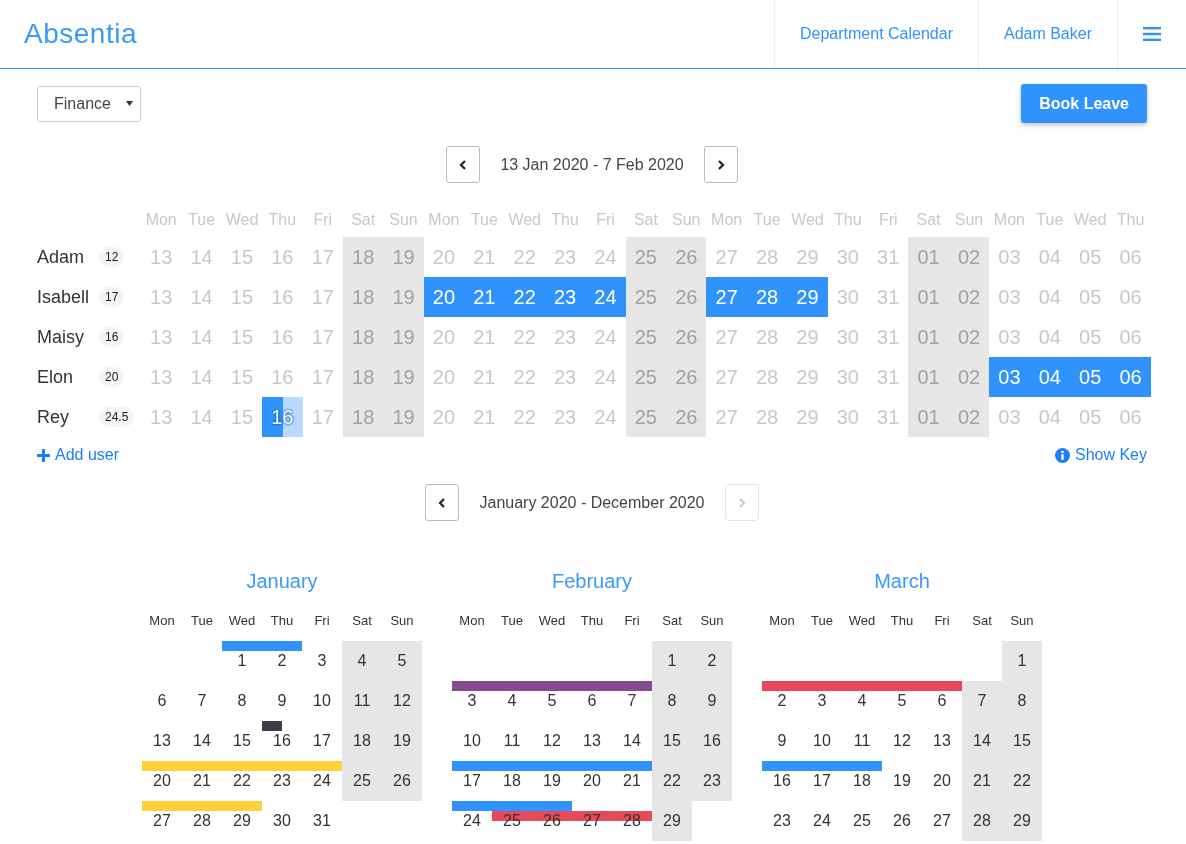  Describe the element at coordinates (1009, 377) in the screenshot. I see `day-cell: 03` at that location.